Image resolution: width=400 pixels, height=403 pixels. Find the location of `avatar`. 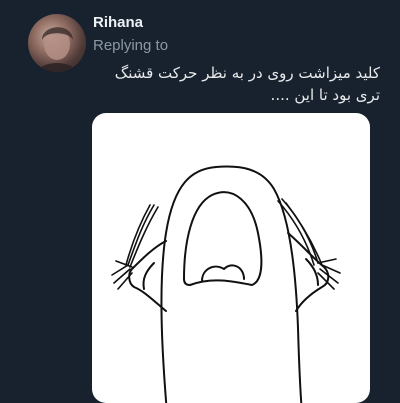

avatar is located at coordinates (57, 43).